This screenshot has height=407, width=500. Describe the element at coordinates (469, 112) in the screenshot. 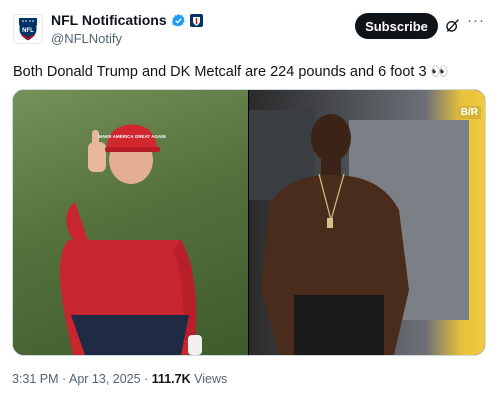

I see `watermark: B/R` at that location.